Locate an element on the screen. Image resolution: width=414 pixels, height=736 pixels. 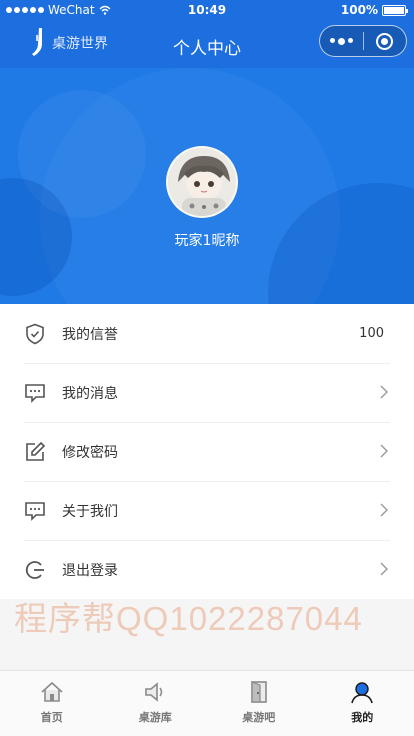
tab-game-bar: 桌游吧 is located at coordinates (259, 703).